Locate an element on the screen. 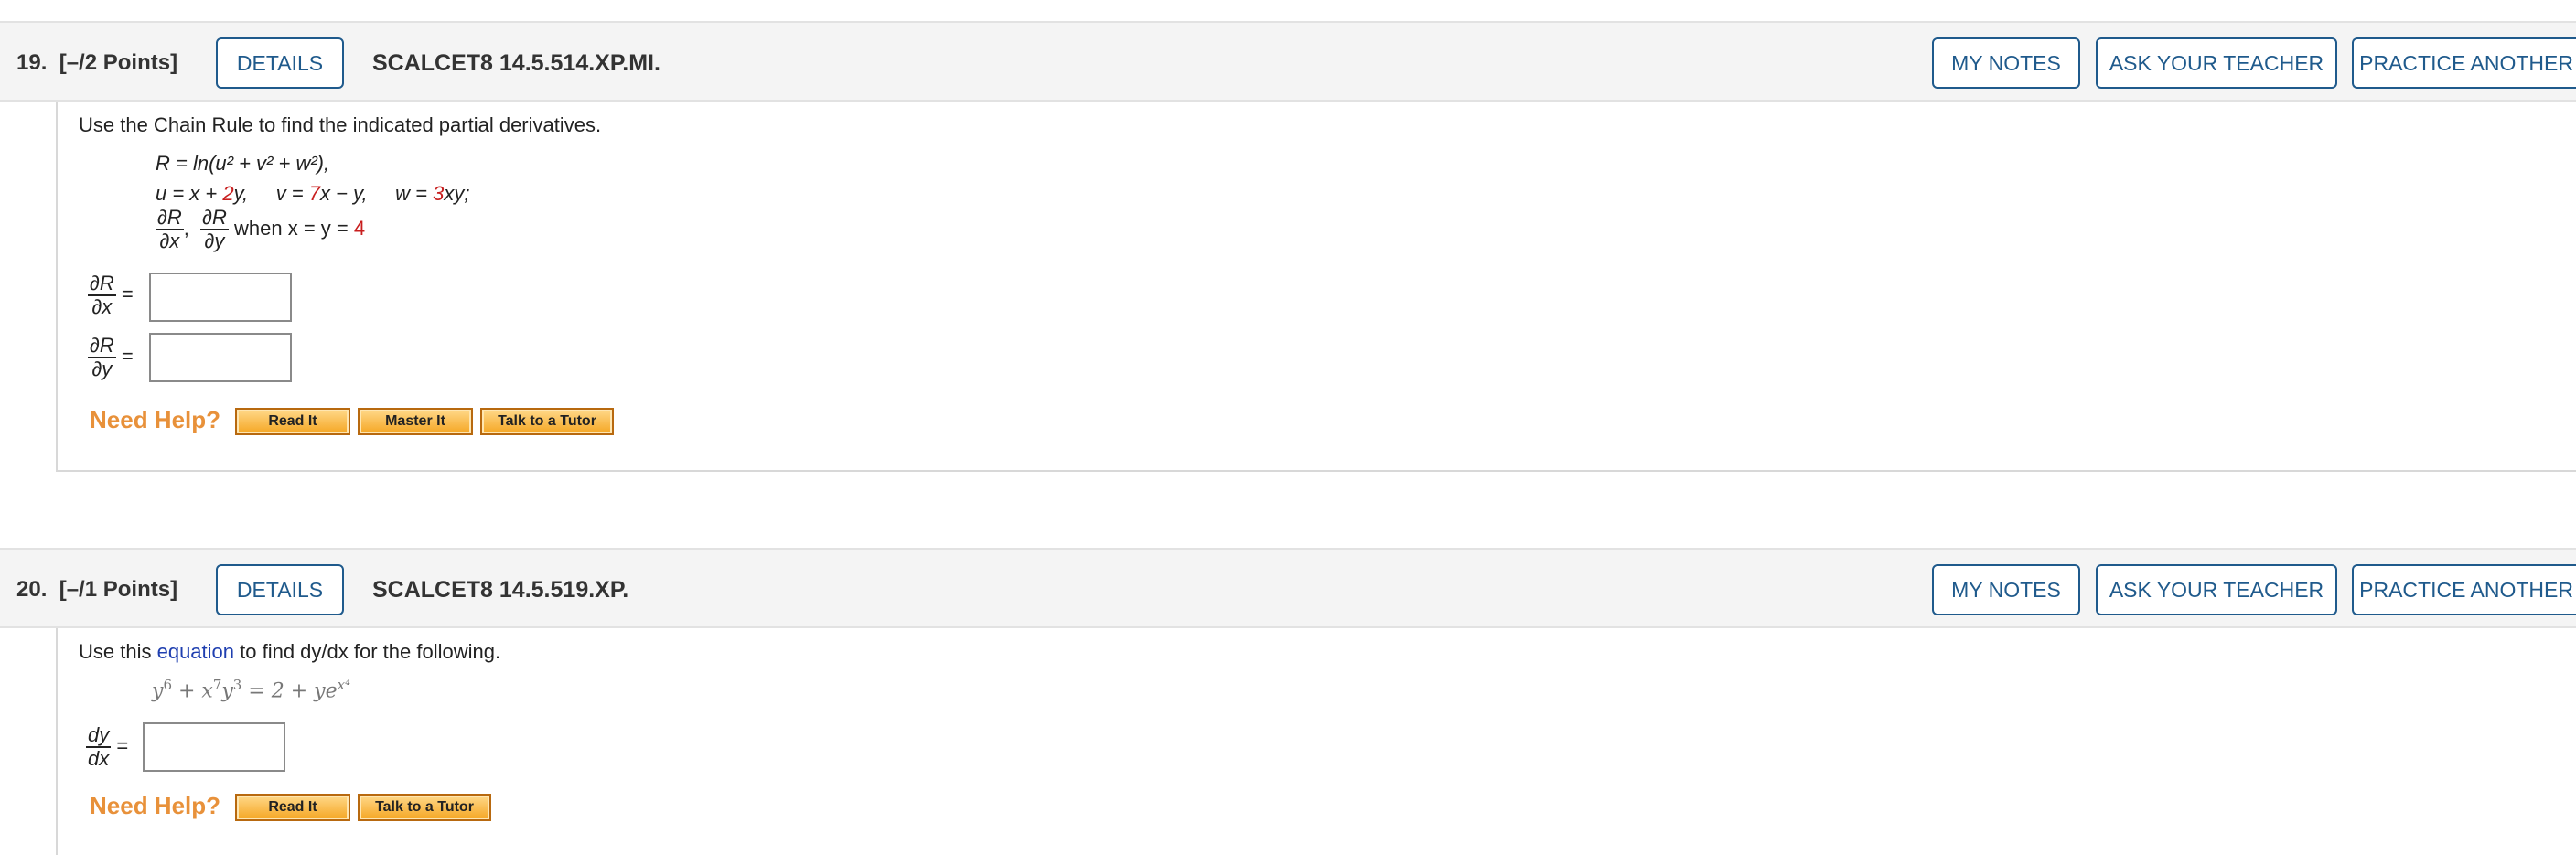 Image resolution: width=2576 pixels, height=855 pixels. question-points: [–/1 Points] is located at coordinates (119, 589).